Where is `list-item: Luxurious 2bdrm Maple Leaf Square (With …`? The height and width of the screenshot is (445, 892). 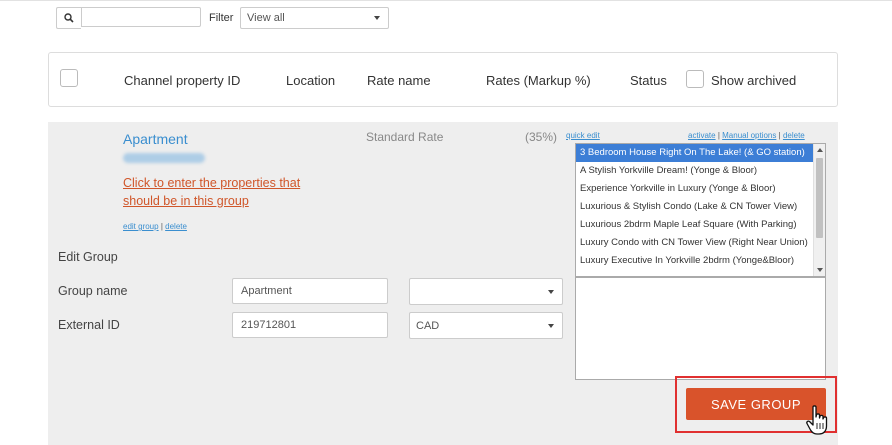 list-item: Luxurious 2bdrm Maple Leaf Square (With … is located at coordinates (694, 225).